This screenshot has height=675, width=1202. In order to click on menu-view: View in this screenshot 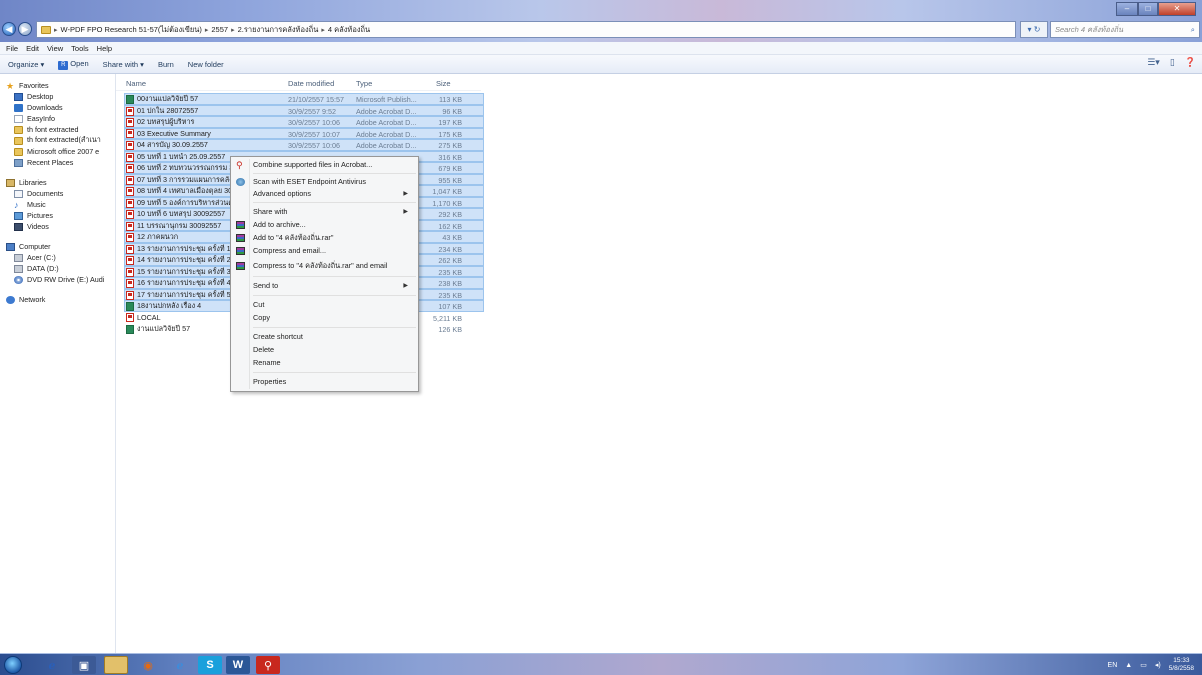, I will do `click(55, 48)`.